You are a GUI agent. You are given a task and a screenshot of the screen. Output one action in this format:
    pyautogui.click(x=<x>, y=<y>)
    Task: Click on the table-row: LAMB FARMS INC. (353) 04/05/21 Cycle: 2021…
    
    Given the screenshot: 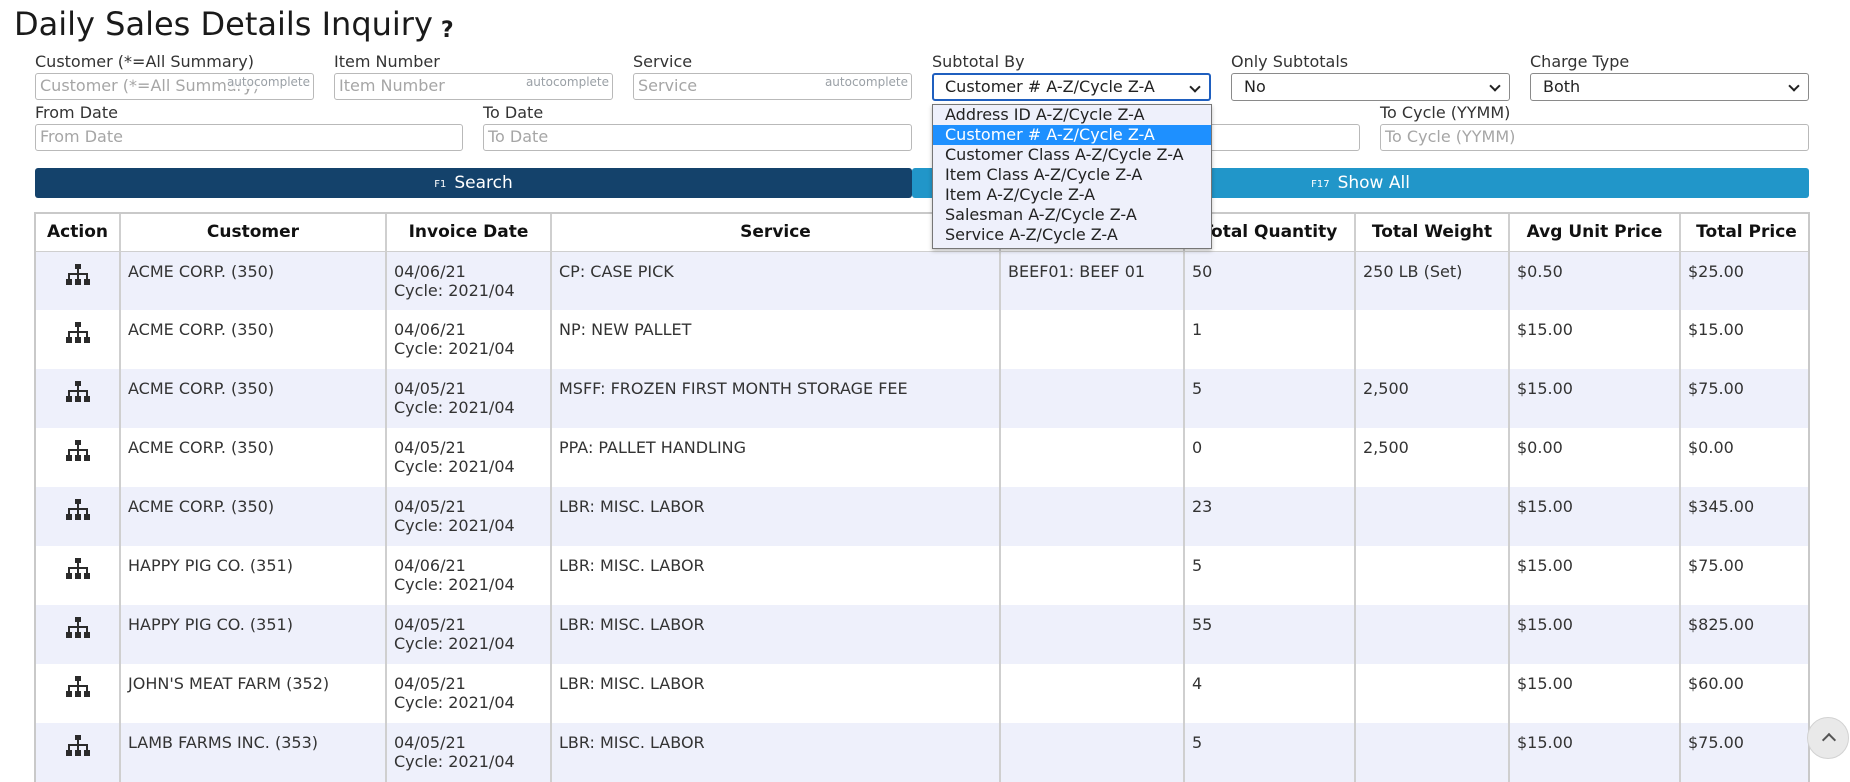 What is the action you would take?
    pyautogui.click(x=922, y=752)
    